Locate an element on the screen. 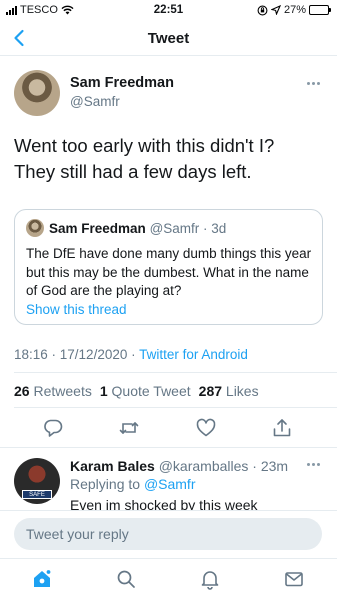  tweet-timestamp: 18:16 · 17/12/2020 · Twitter for Android is located at coordinates (131, 354).